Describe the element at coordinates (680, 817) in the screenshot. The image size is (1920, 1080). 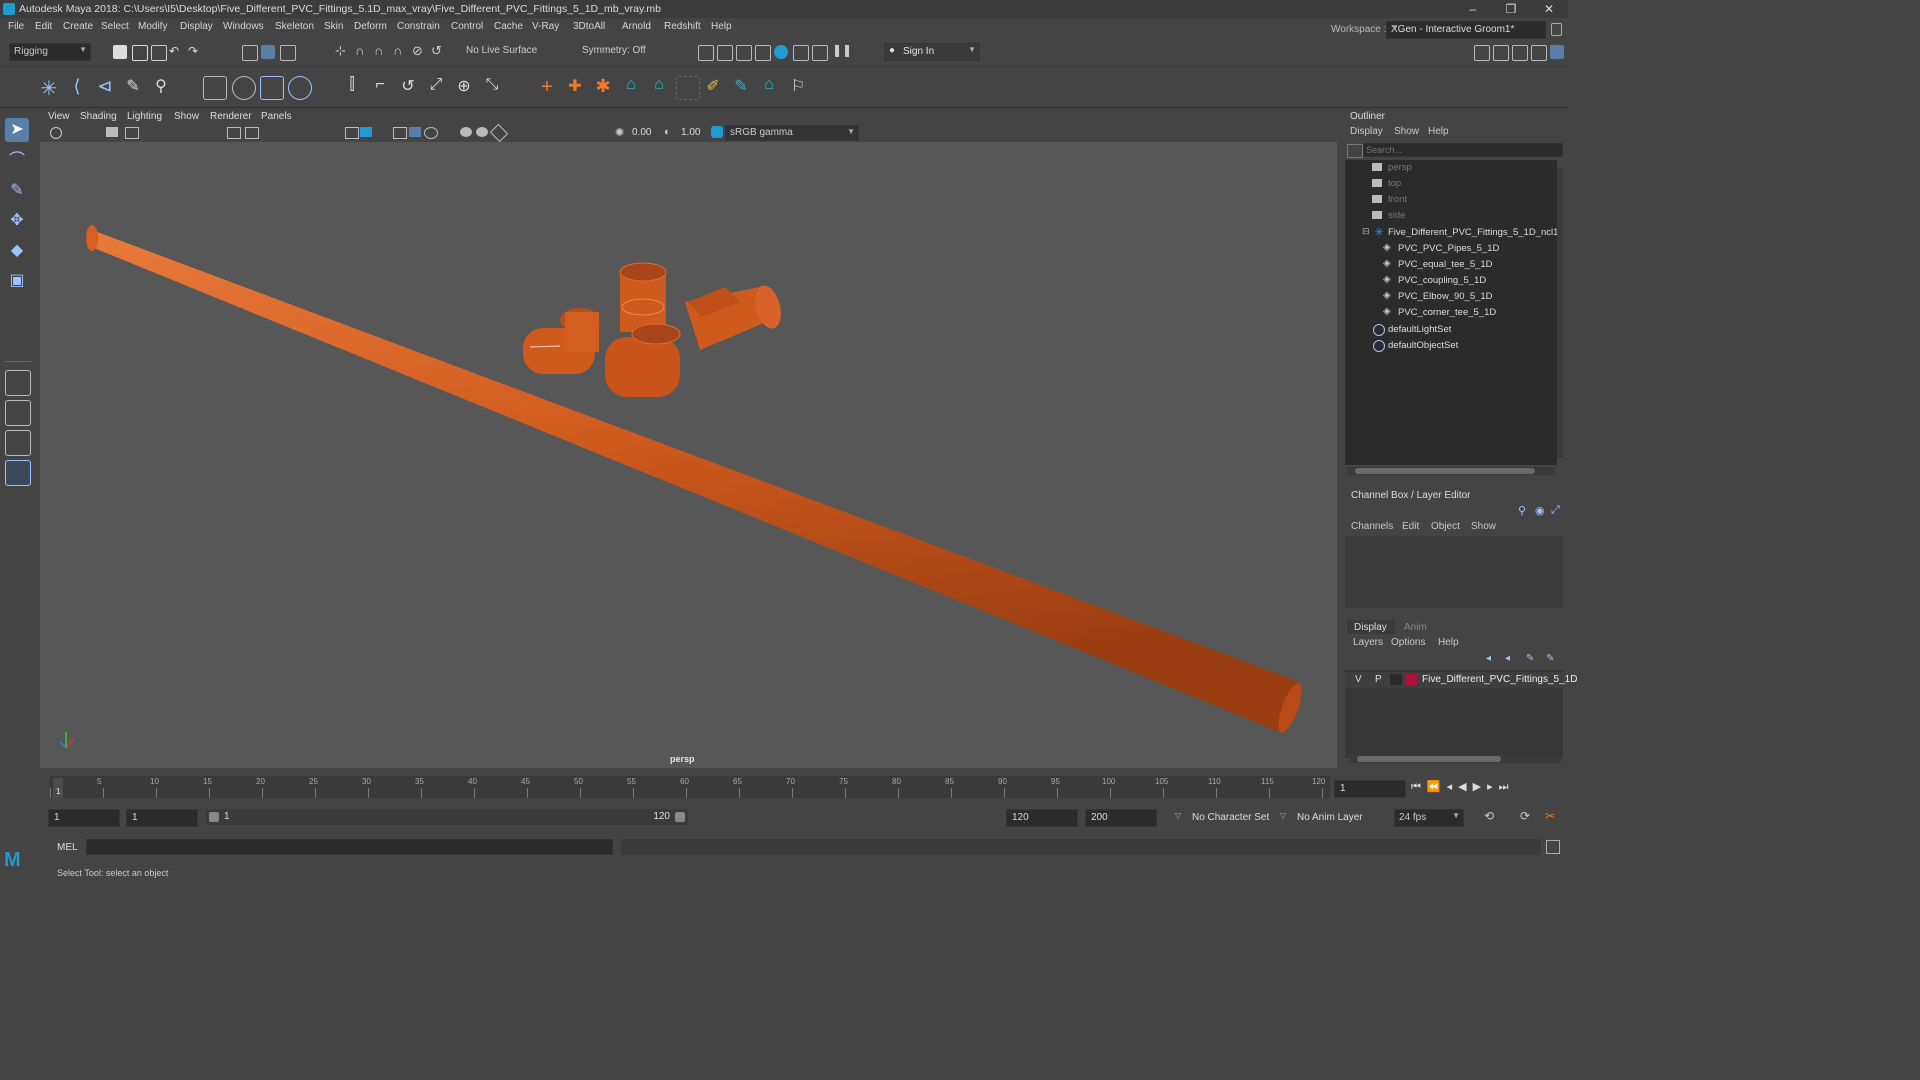
I see `range-end-handle` at that location.